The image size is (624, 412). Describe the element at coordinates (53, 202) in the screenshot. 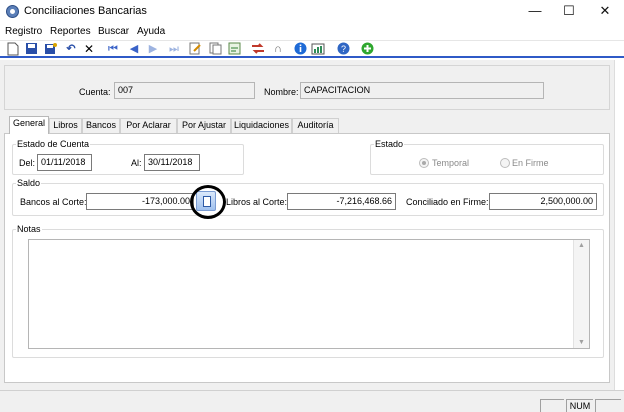

I see `bancos-al-corte-label: Bancos al Corte:` at that location.